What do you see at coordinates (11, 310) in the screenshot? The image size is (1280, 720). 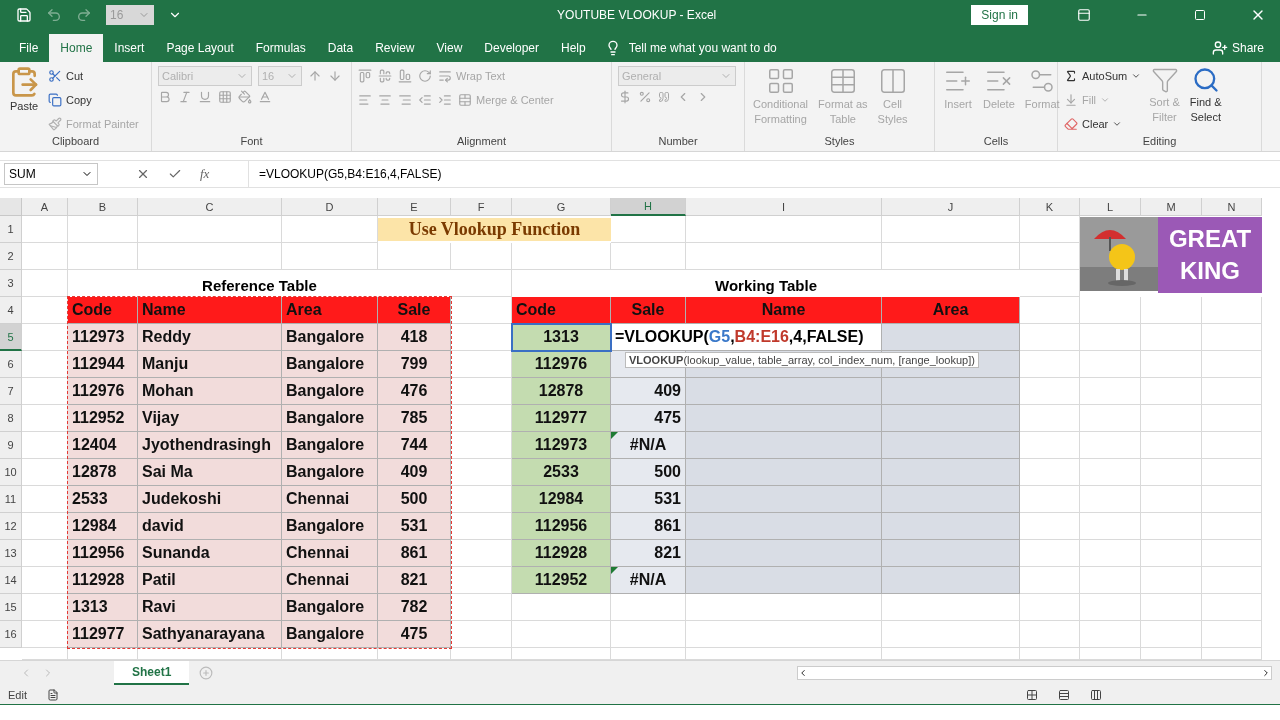 I see `row-header: 4` at bounding box center [11, 310].